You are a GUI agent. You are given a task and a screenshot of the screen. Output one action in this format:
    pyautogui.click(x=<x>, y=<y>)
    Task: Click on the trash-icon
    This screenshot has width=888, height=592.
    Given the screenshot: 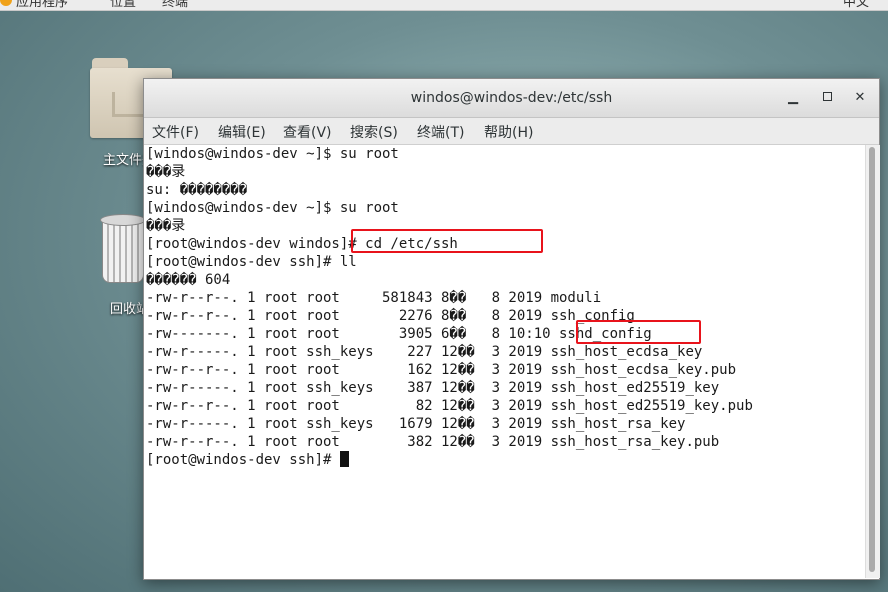 What is the action you would take?
    pyautogui.click(x=123, y=249)
    